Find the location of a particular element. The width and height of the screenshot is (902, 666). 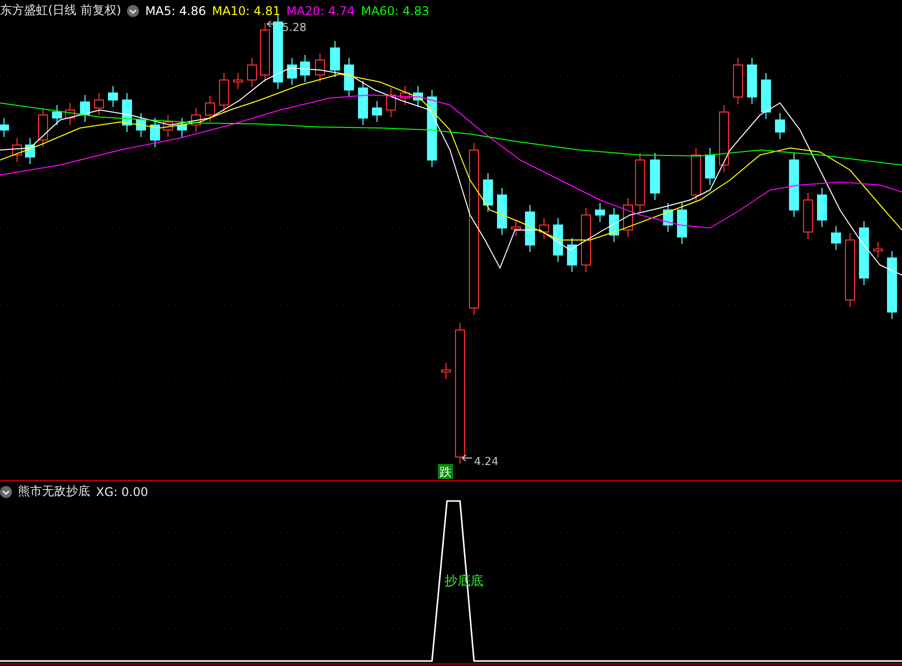

indicator-reading: XG: 0.00 is located at coordinates (122, 491).